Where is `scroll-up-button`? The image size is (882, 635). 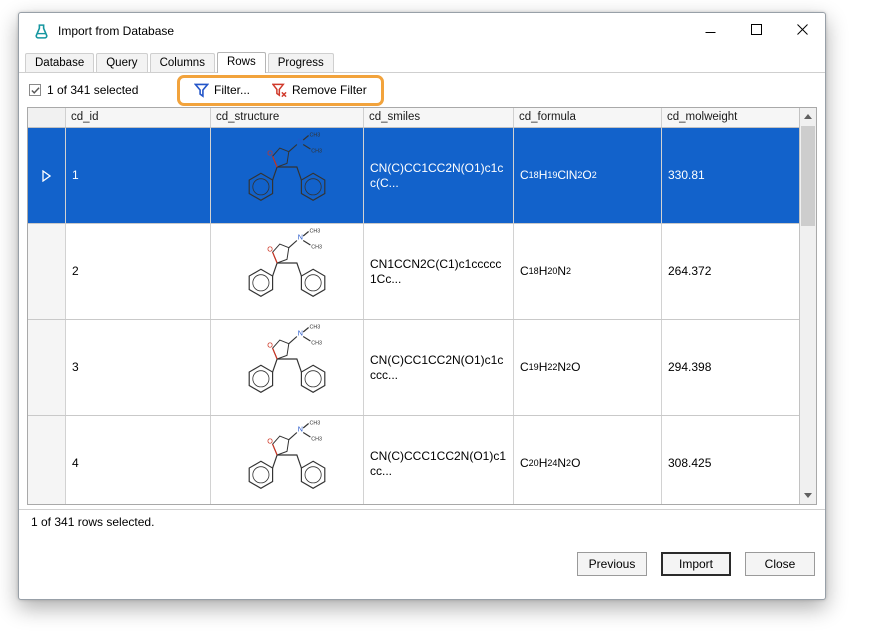
scroll-up-button is located at coordinates (808, 116).